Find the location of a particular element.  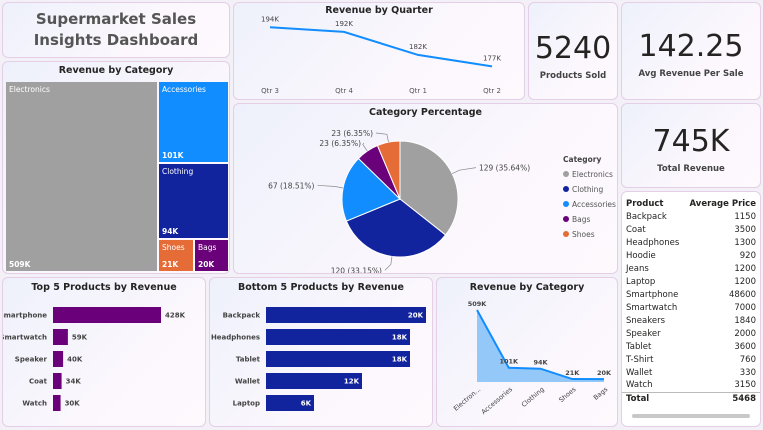

product-cell: Smartphone is located at coordinates (652, 294).